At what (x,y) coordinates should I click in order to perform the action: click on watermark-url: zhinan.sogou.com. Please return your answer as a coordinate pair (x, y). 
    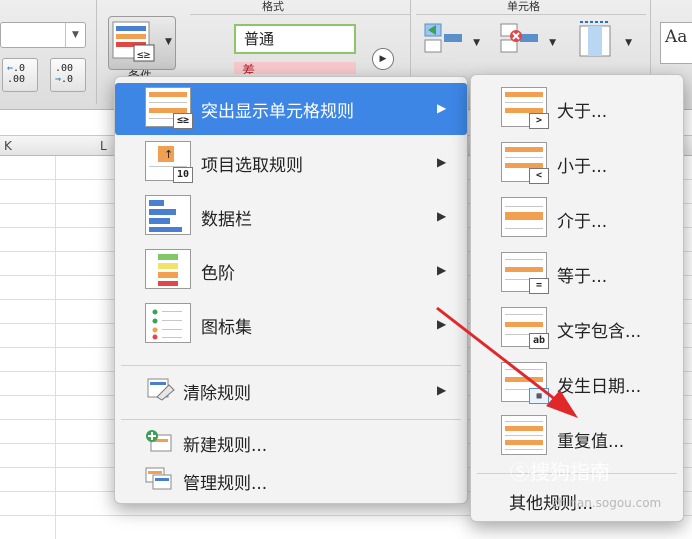
    Looking at the image, I should click on (607, 503).